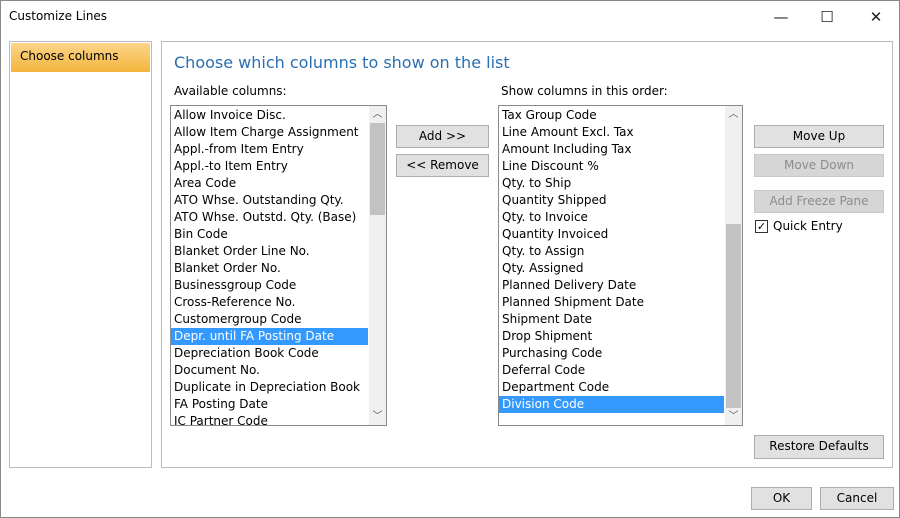 The image size is (900, 518). What do you see at coordinates (819, 165) in the screenshot?
I see `move-down-button: Move Down` at bounding box center [819, 165].